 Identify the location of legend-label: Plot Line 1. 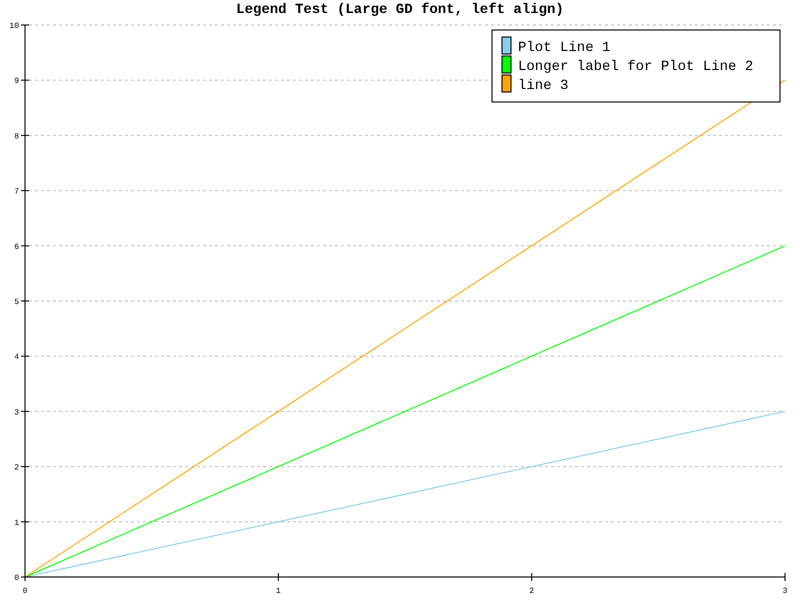
(564, 48).